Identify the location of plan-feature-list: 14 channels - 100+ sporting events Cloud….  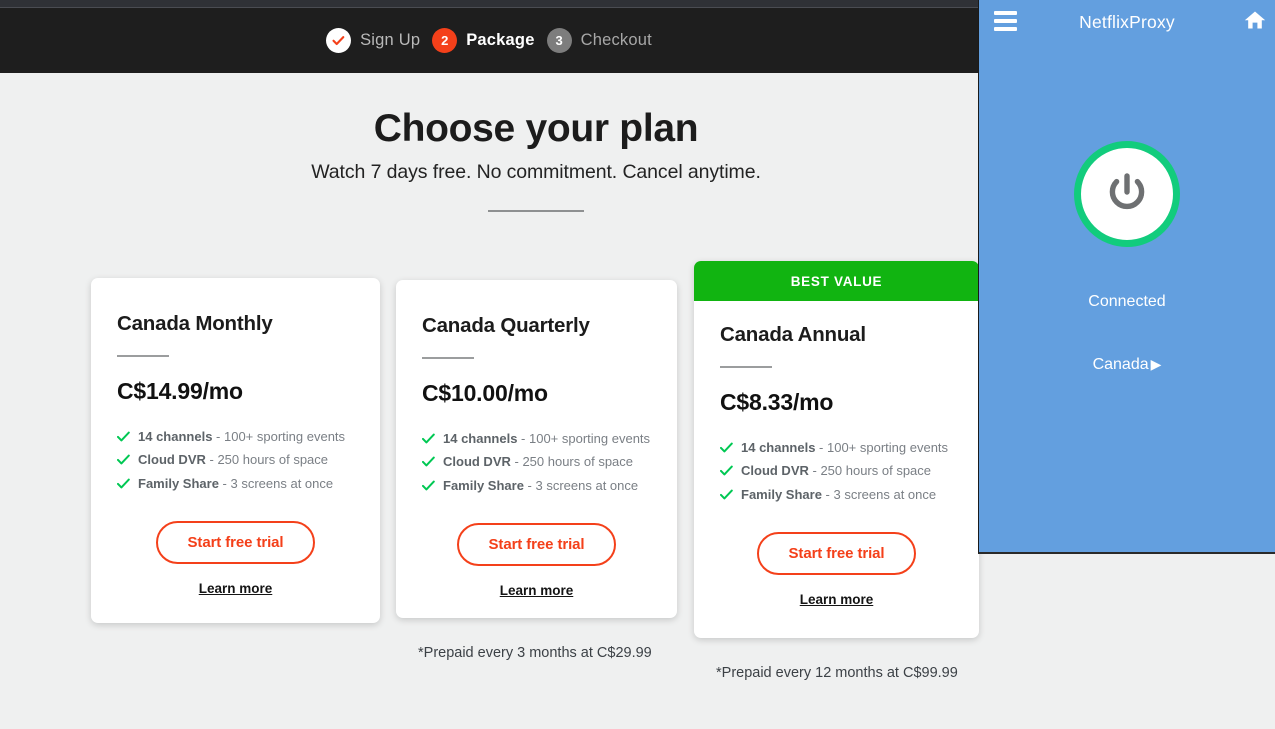
(536, 462).